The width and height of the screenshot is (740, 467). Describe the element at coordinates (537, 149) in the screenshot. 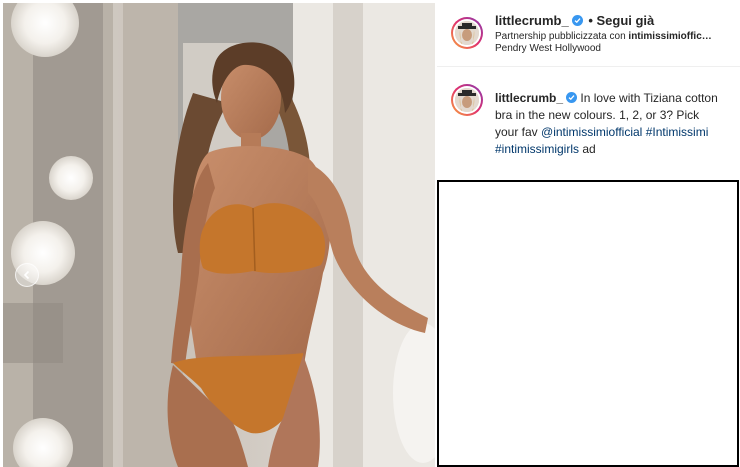

I see `hashtag-link: #intimissimigirls` at that location.